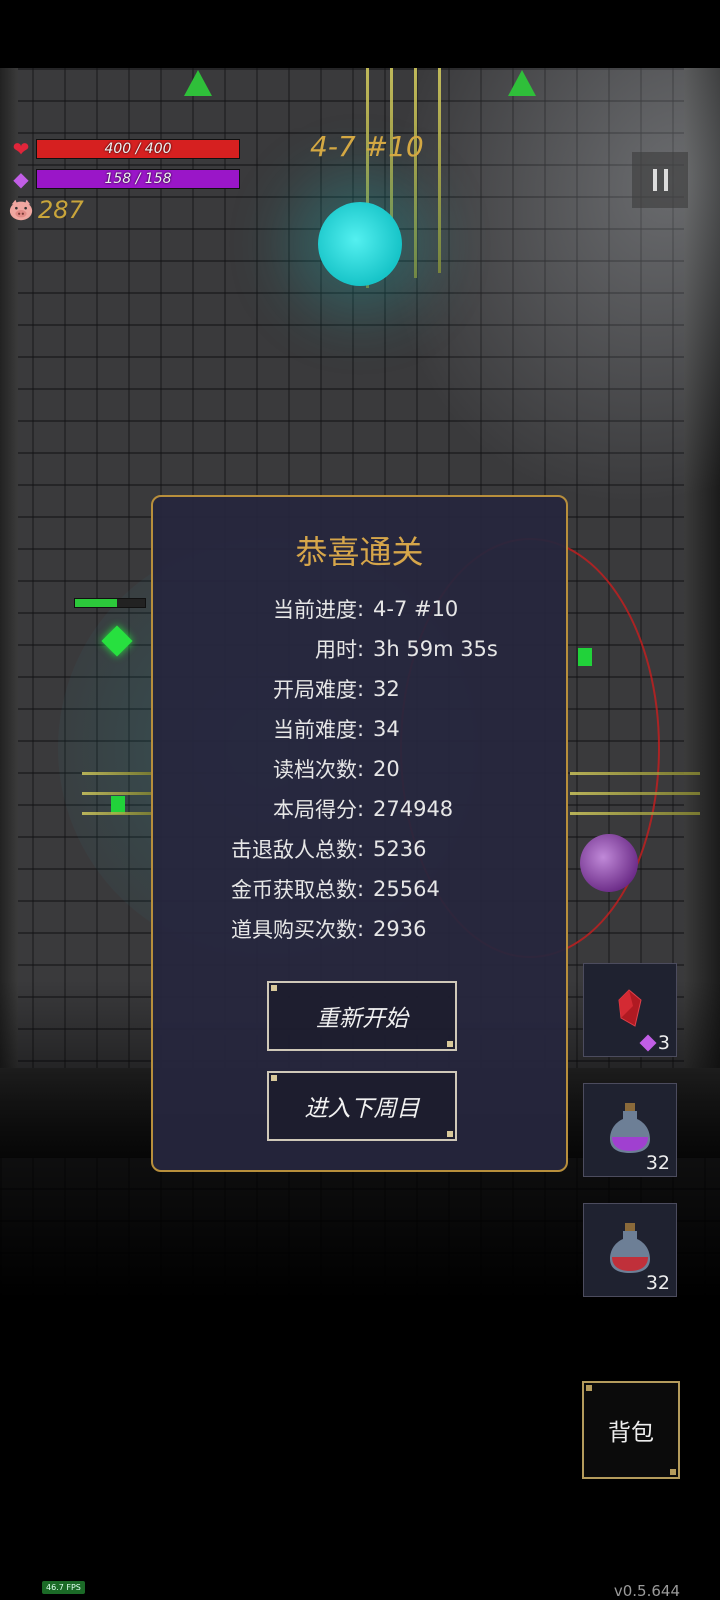 The image size is (720, 1600). Describe the element at coordinates (61, 210) in the screenshot. I see `gold-count: 287` at that location.